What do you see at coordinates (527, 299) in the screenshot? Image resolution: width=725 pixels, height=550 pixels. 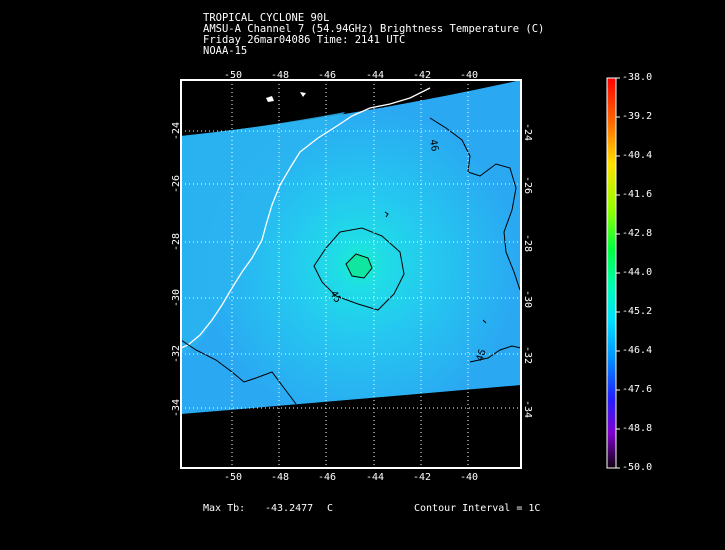 I see `lat-right-label: -30` at bounding box center [527, 299].